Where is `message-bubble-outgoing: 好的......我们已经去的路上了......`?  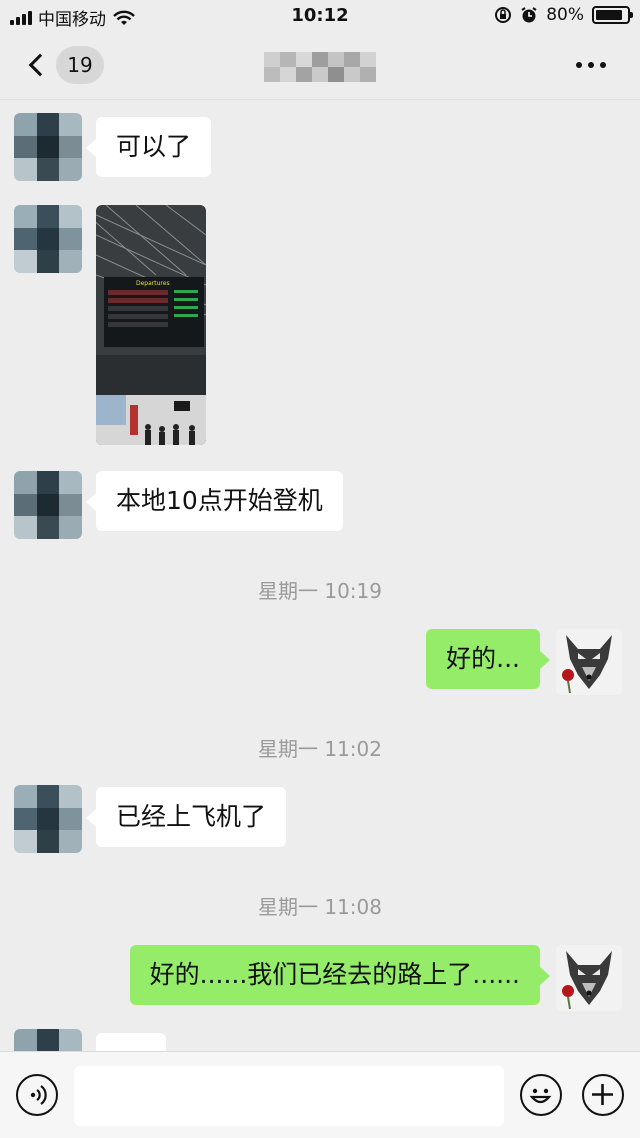 message-bubble-outgoing: 好的......我们已经去的路上了...... is located at coordinates (340, 975).